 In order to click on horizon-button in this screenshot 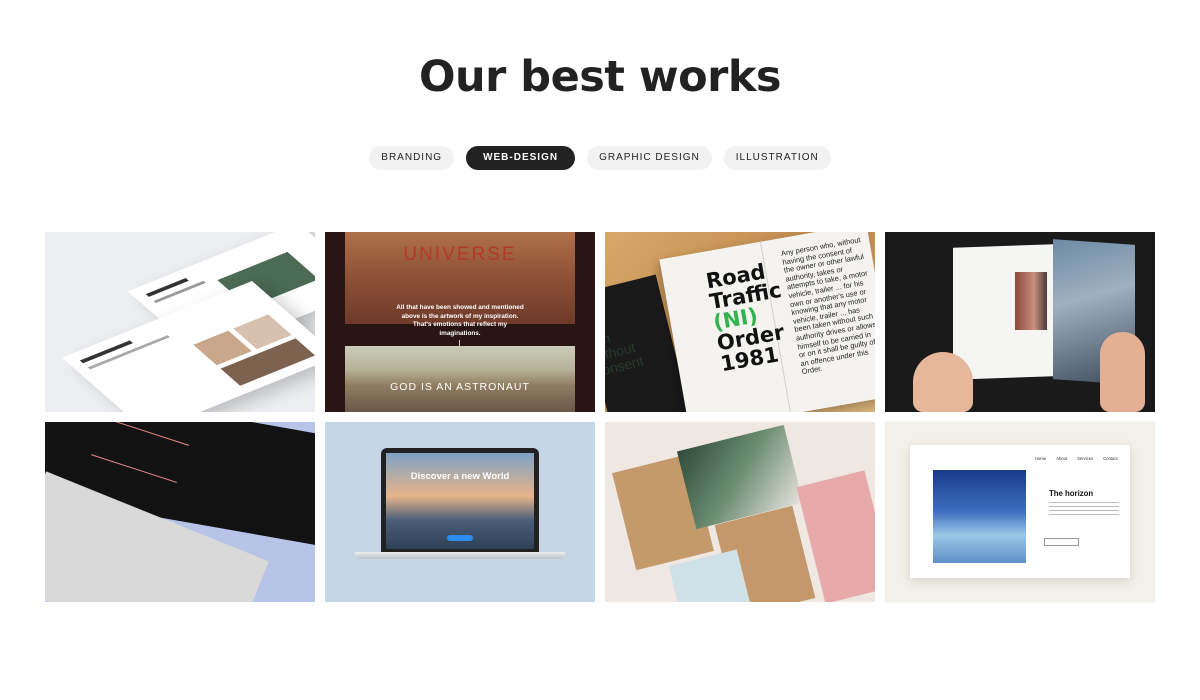, I will do `click(1061, 542)`.